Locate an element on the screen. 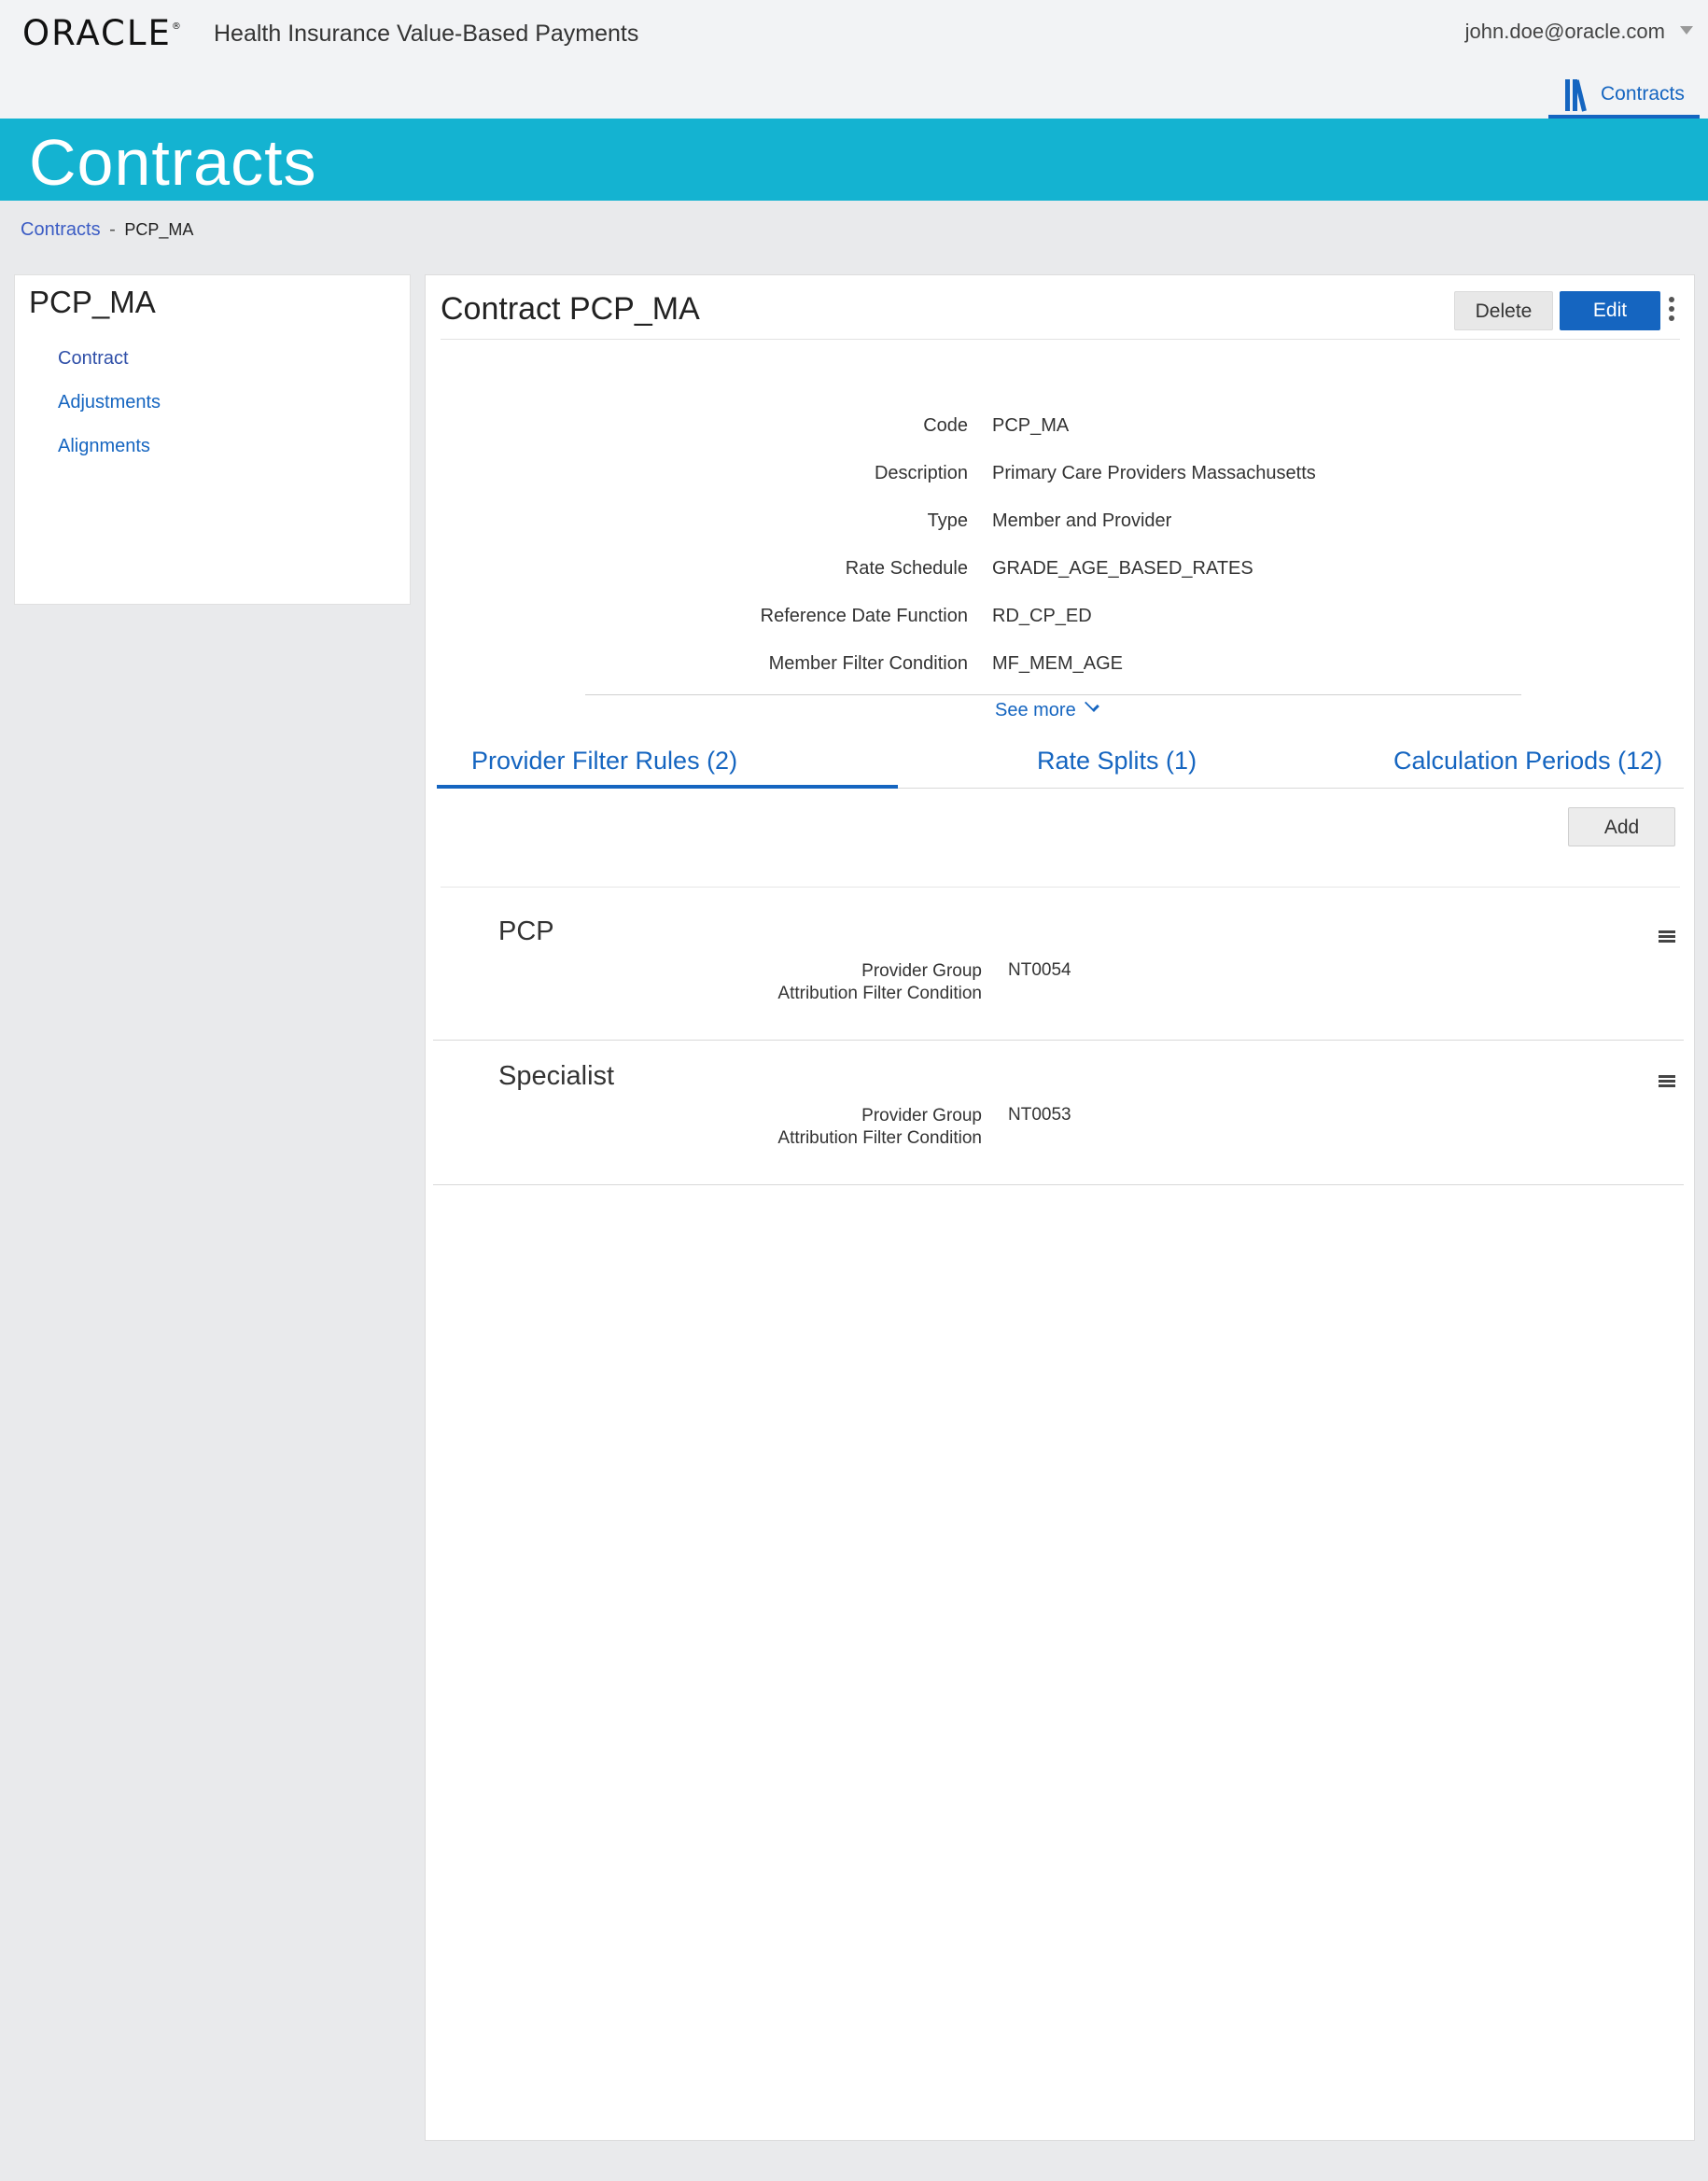  rule-field-value: NT0053 is located at coordinates (1039, 1115).